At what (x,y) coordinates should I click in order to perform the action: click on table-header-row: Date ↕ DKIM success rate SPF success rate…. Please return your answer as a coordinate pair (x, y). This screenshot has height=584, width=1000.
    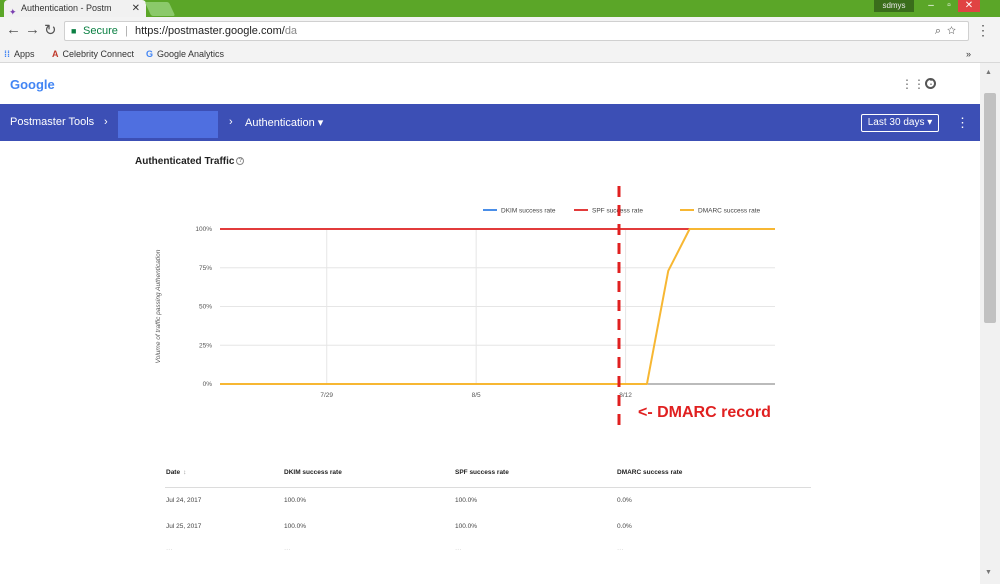
    Looking at the image, I should click on (488, 474).